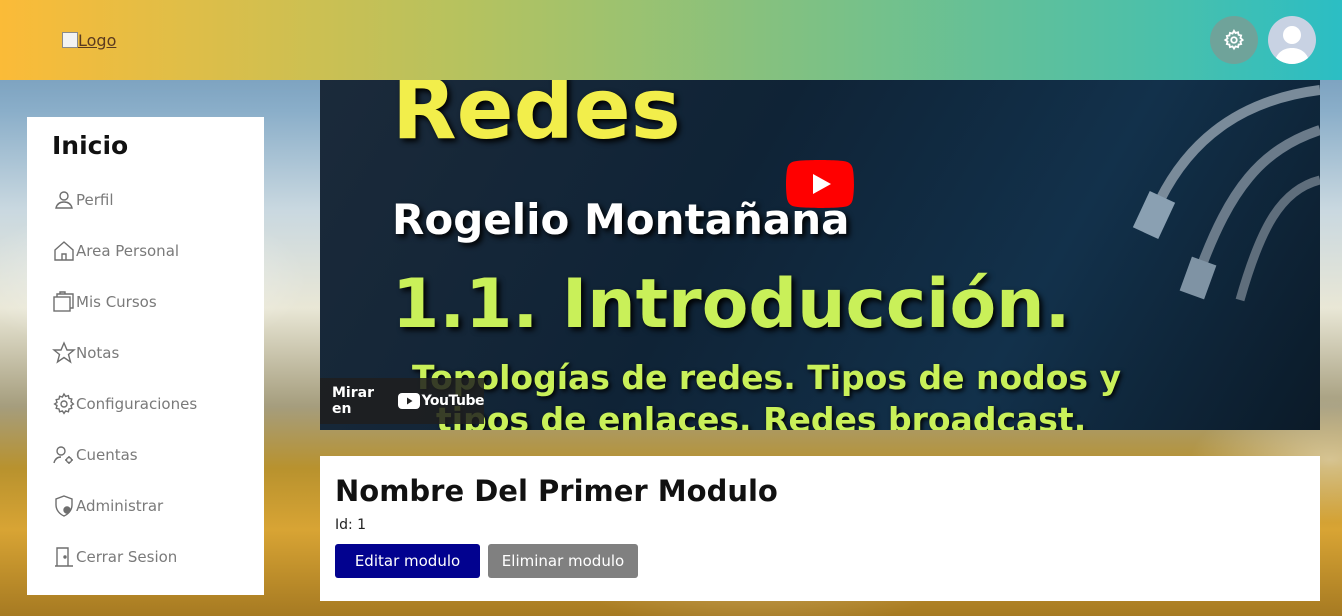 This screenshot has width=1342, height=616. Describe the element at coordinates (621, 219) in the screenshot. I see `video-author-text: Rogelio Montañana` at that location.